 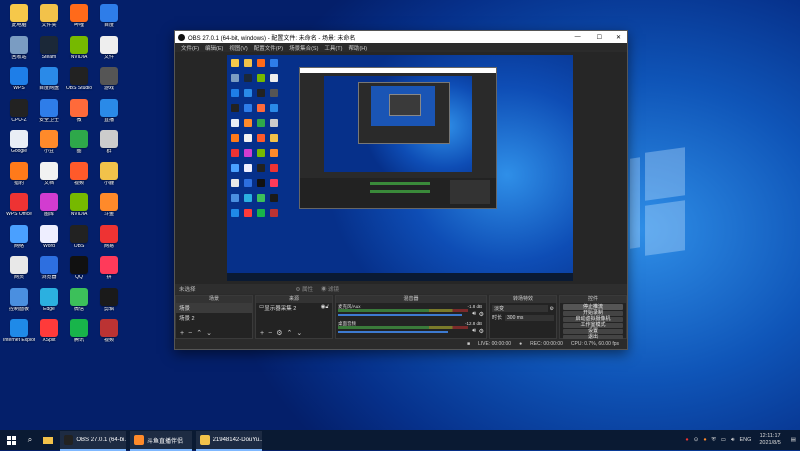 I want to click on taskbar-app: 斗鱼直播伴侣, so click(x=161, y=441).